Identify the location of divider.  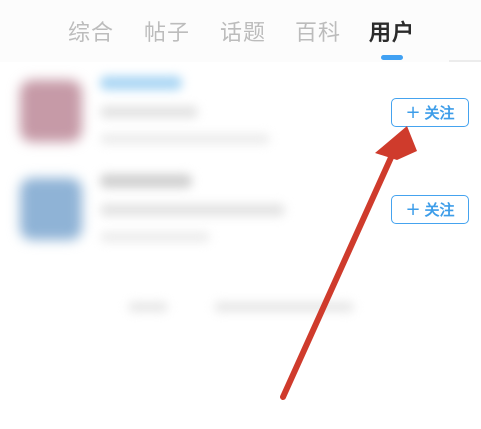
(465, 61).